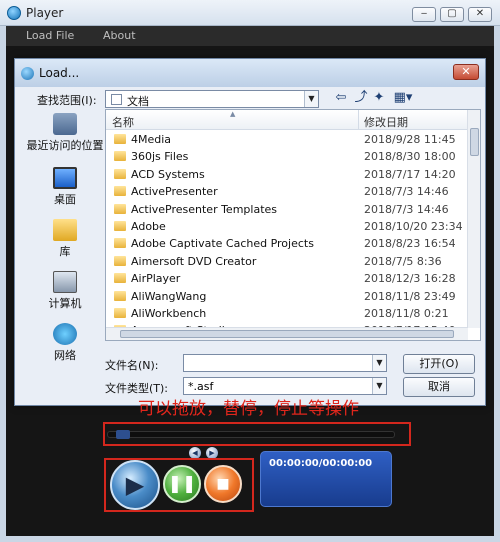 Image resolution: width=500 pixels, height=542 pixels. What do you see at coordinates (326, 479) in the screenshot?
I see `time-panel: 00:00:00/00:00:00` at bounding box center [326, 479].